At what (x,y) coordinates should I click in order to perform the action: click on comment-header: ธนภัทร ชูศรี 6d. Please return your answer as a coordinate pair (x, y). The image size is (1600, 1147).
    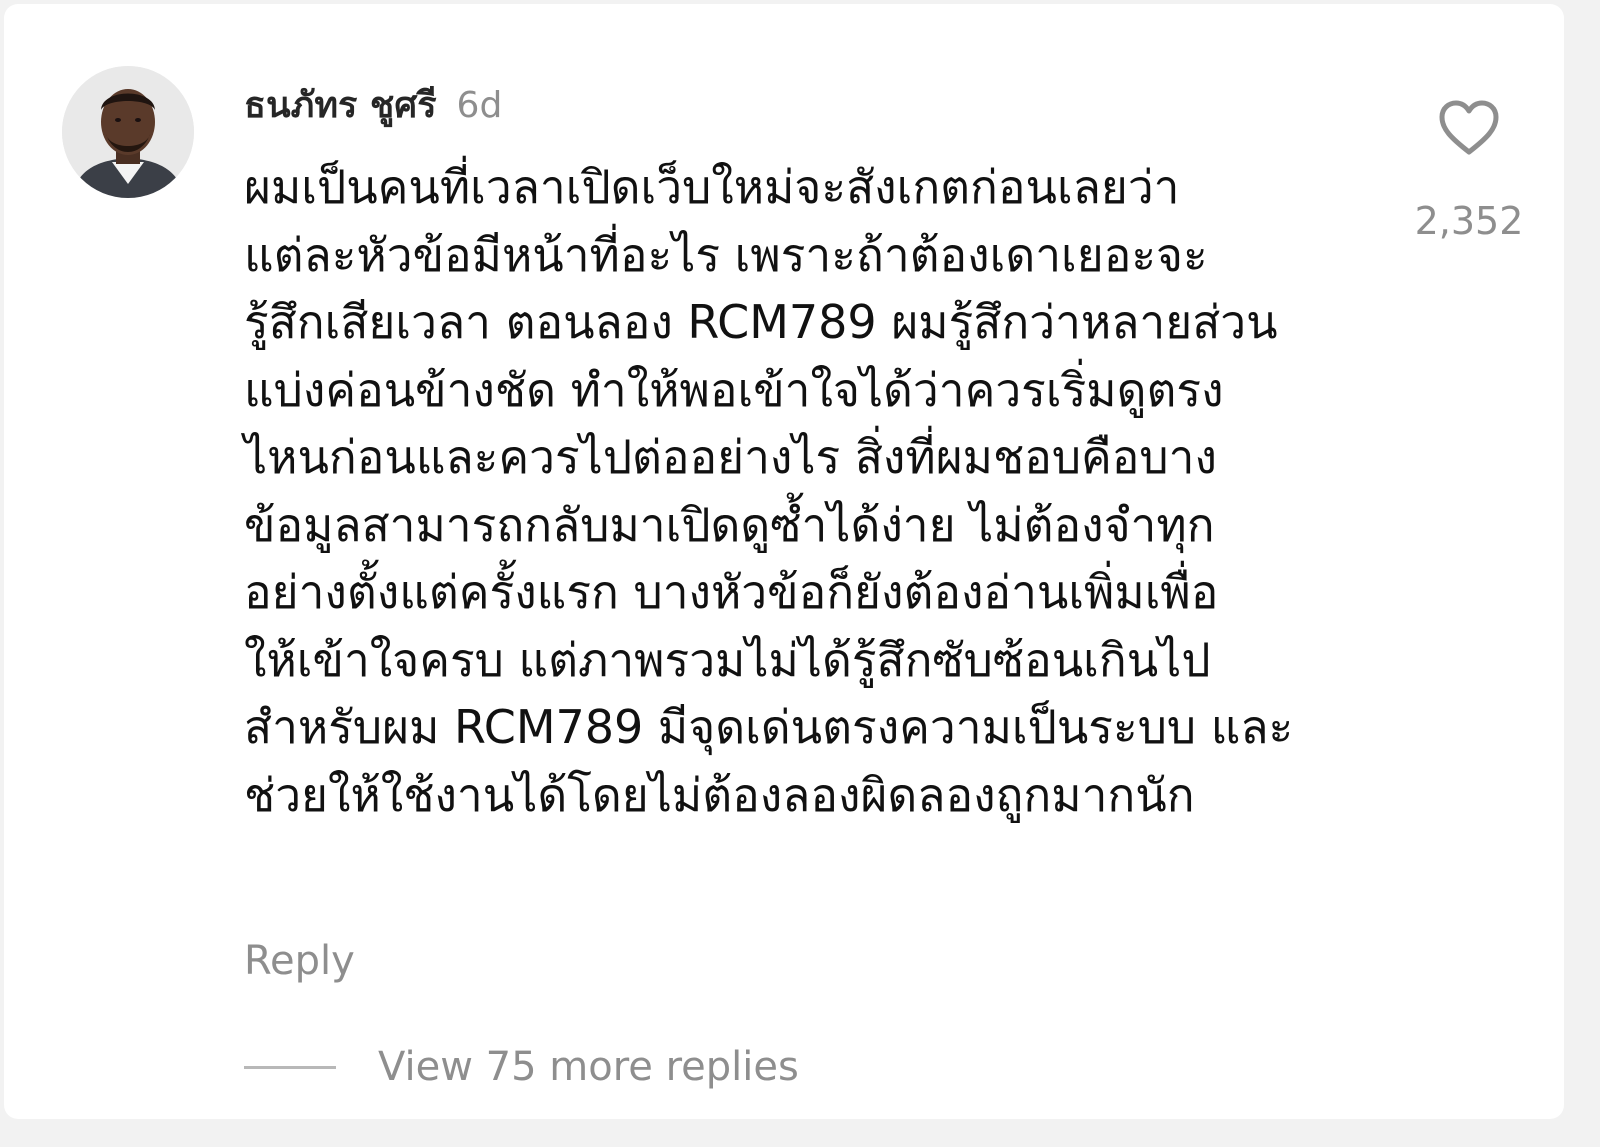
    Looking at the image, I should click on (373, 101).